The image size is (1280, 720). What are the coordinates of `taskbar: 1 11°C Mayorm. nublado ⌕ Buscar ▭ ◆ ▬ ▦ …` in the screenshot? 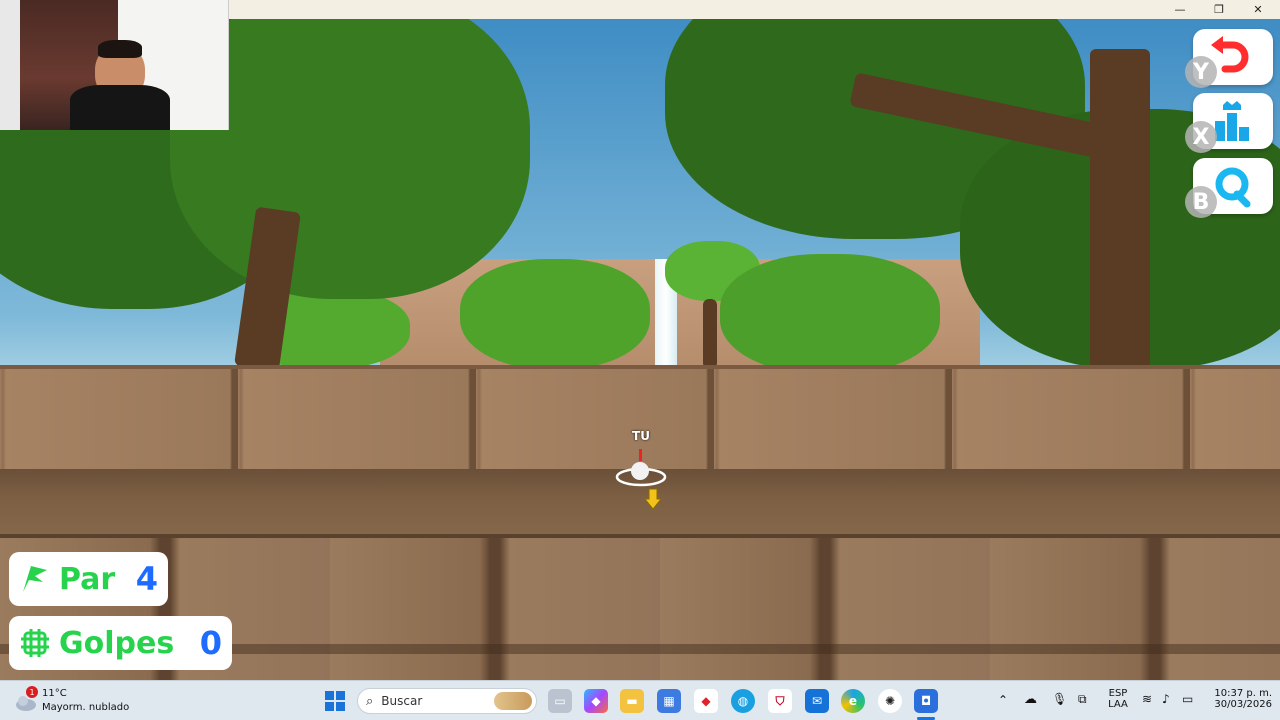 It's located at (640, 700).